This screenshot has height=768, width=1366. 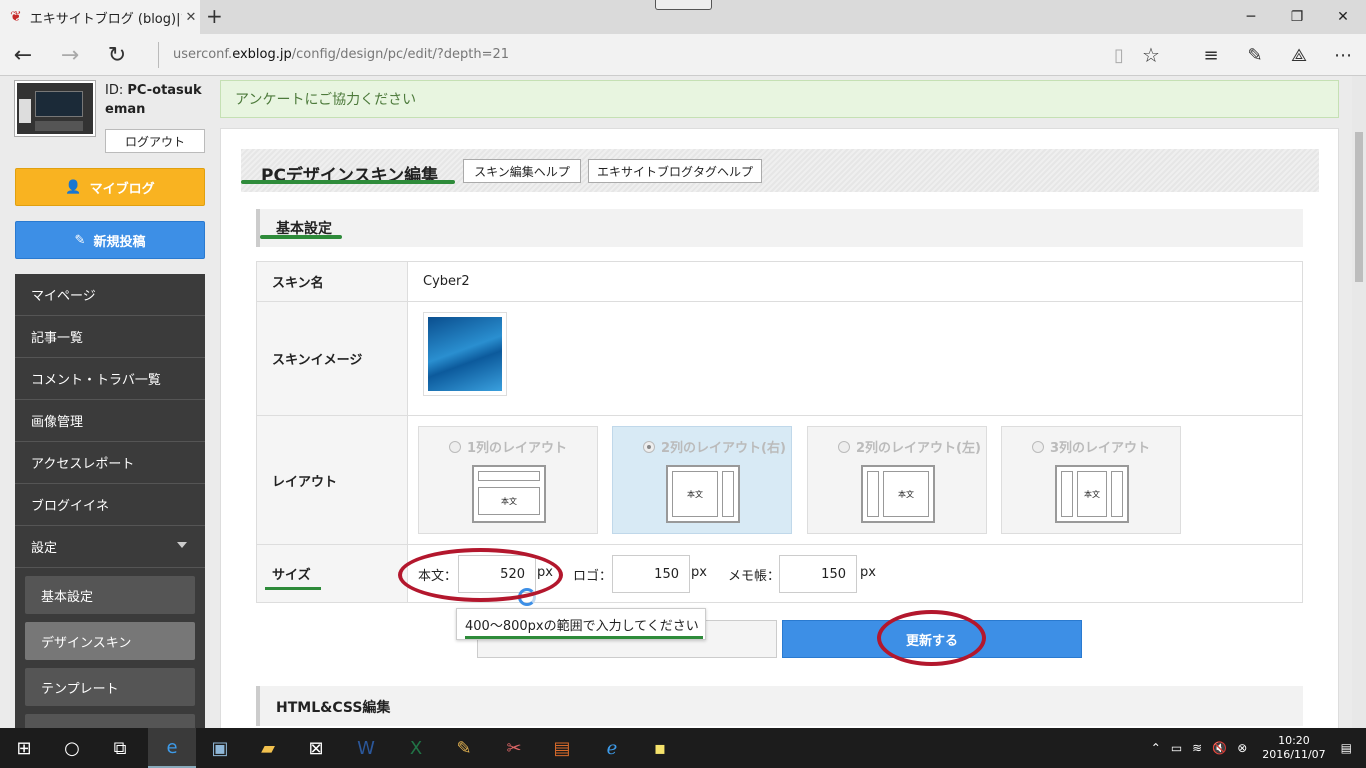 What do you see at coordinates (649, 446) in the screenshot?
I see `radio-2col-right` at bounding box center [649, 446].